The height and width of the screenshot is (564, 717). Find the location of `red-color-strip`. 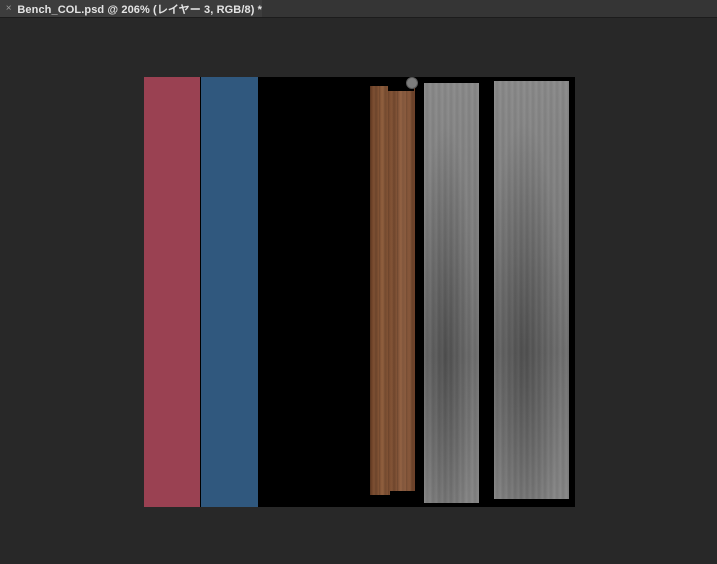

red-color-strip is located at coordinates (172, 292).